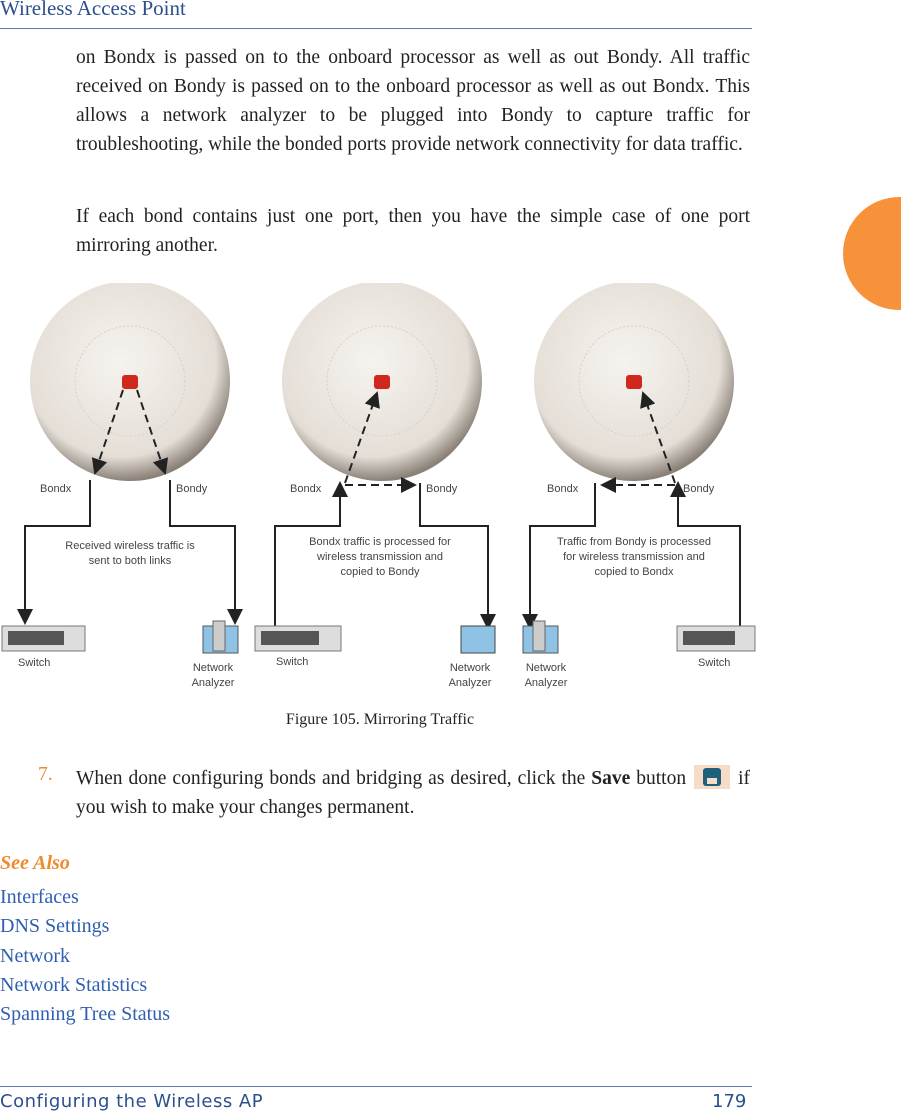 The width and height of the screenshot is (901, 1114). I want to click on figure-caption: Figure 105. Mirroring Traffic, so click(380, 719).